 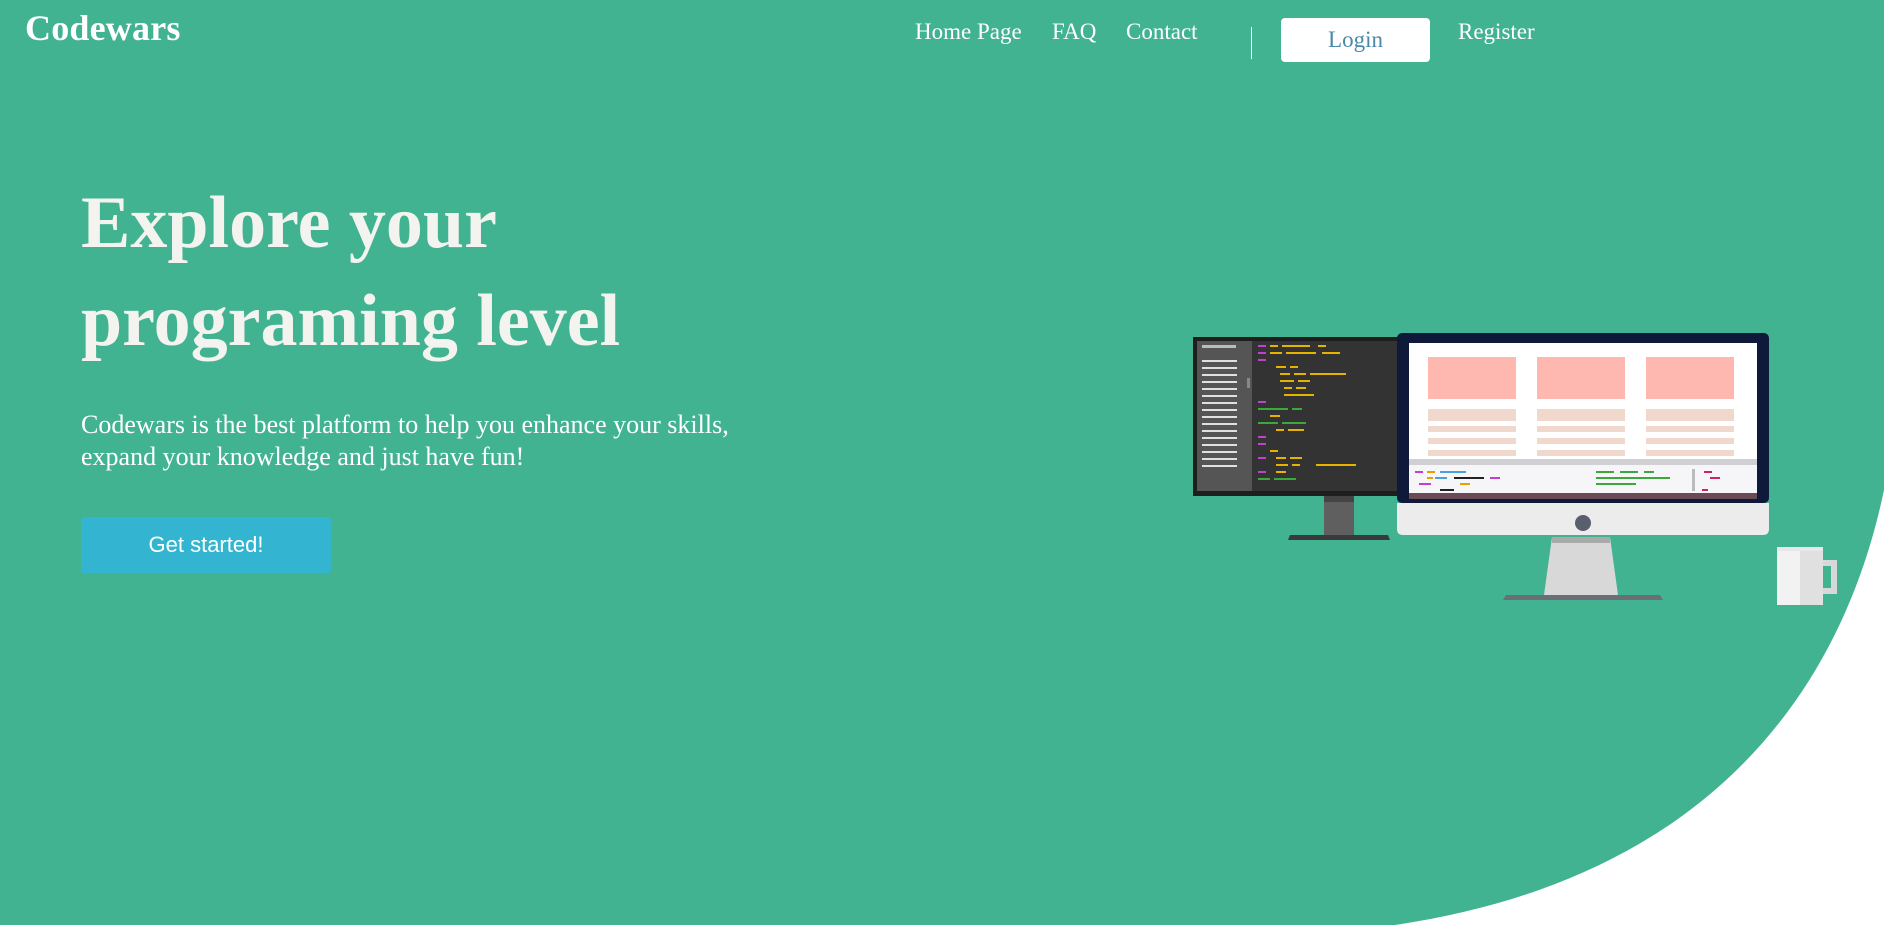 What do you see at coordinates (1496, 32) in the screenshot?
I see `register-link: Register` at bounding box center [1496, 32].